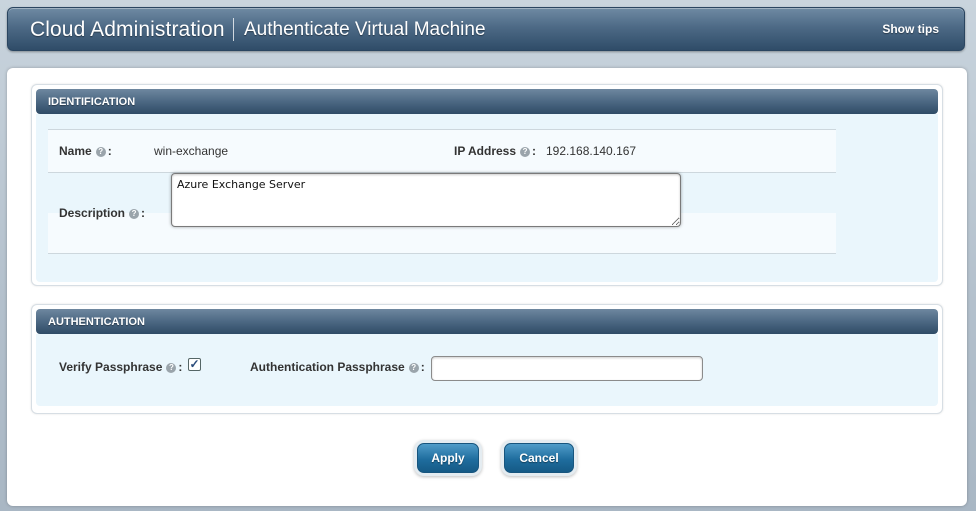 The width and height of the screenshot is (976, 511). Describe the element at coordinates (191, 151) in the screenshot. I see `name-value: win-exchange` at that location.